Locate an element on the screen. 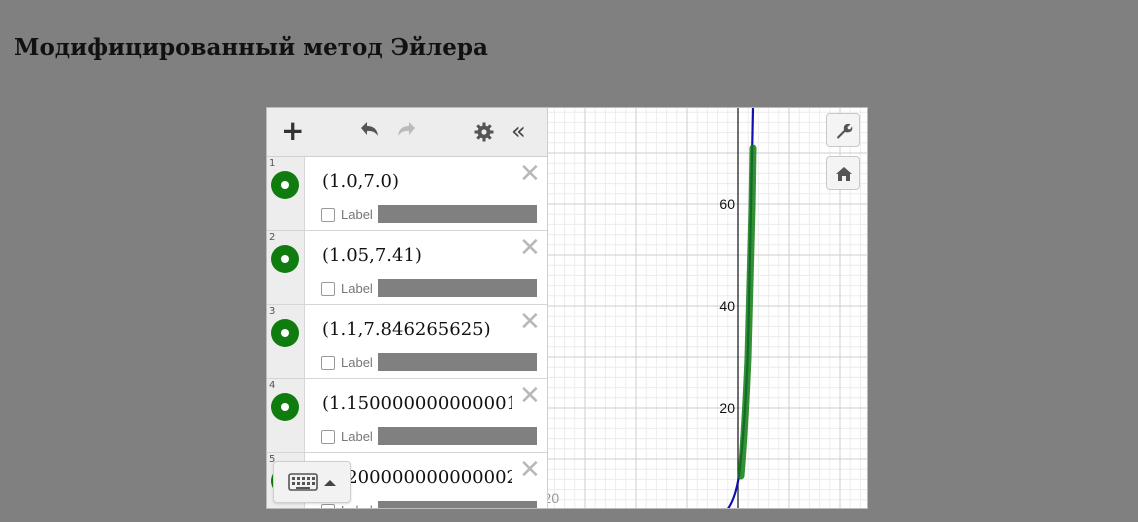 This screenshot has height=522, width=1138. x-tick-label: -20 is located at coordinates (553, 498).